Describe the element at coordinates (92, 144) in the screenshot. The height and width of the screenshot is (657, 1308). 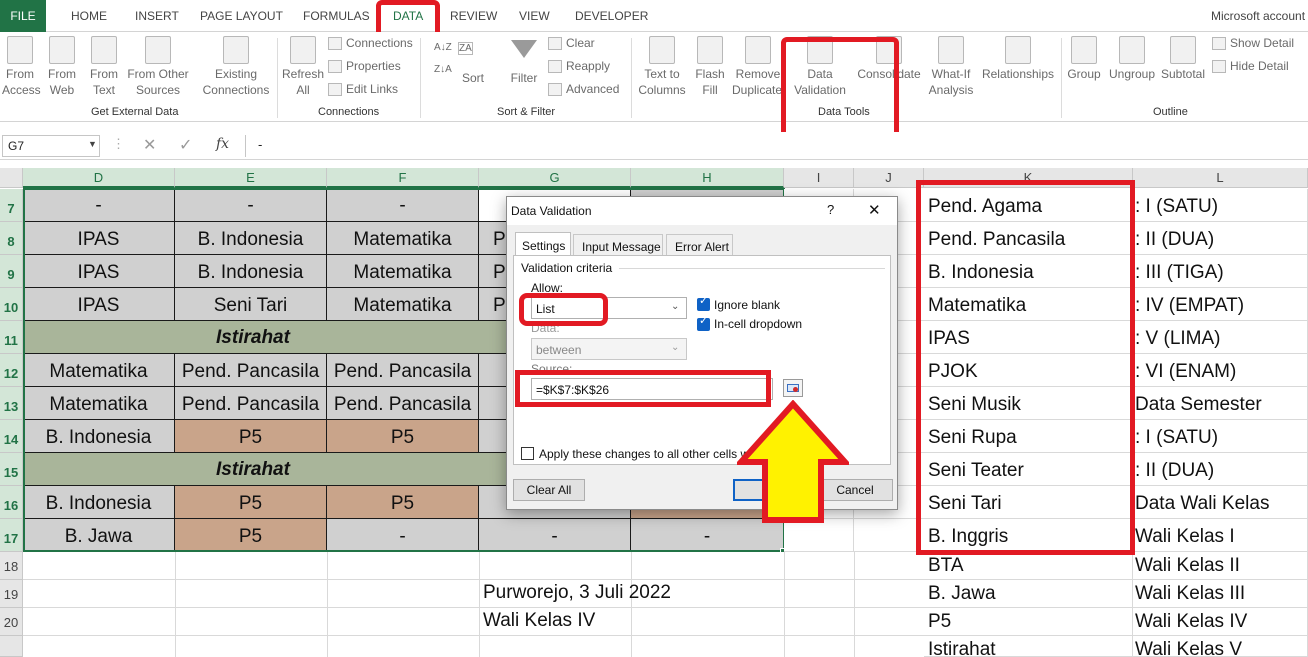
I see `name-box-dropdown-icon: ▼` at that location.